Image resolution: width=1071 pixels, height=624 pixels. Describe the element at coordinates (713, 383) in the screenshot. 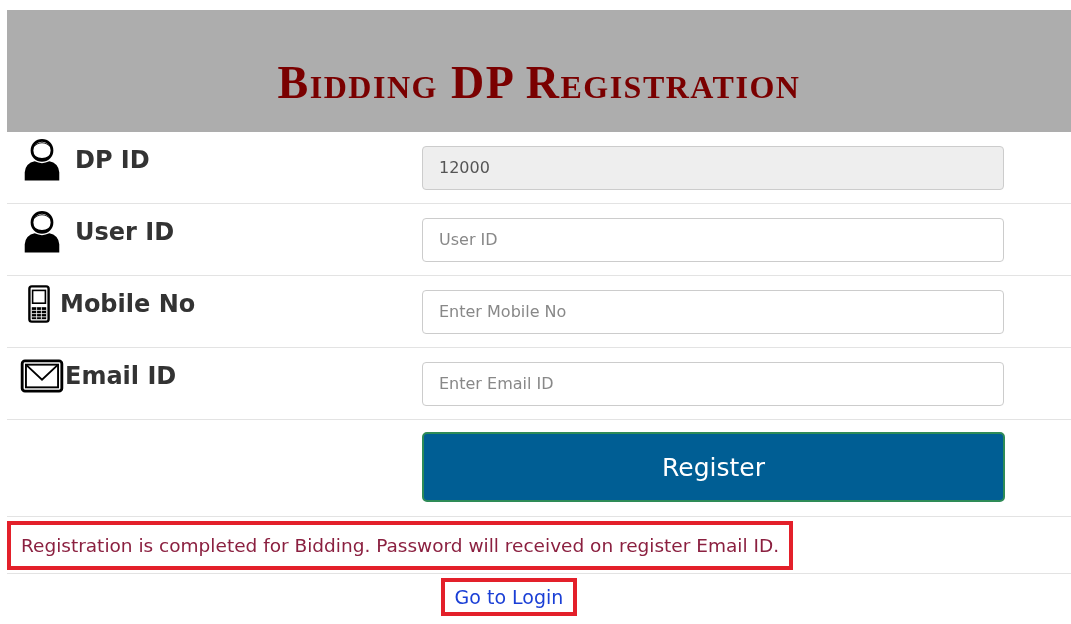

I see `input-field: Enter Email ID` at that location.